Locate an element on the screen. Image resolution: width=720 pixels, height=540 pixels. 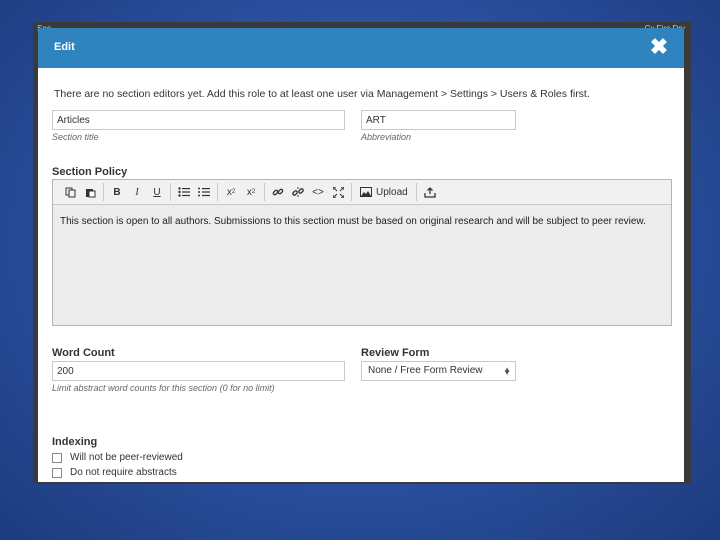
not-peer-reviewed-checkbox is located at coordinates (57, 457).